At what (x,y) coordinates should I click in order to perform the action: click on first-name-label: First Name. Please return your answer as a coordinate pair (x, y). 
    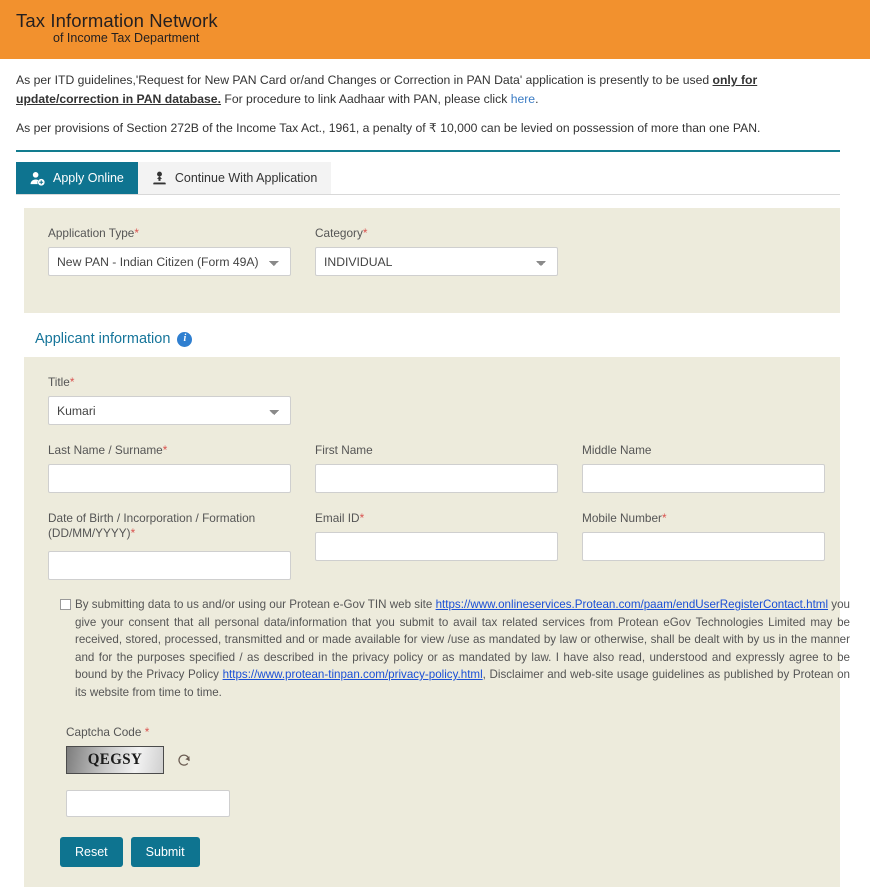
    Looking at the image, I should click on (344, 450).